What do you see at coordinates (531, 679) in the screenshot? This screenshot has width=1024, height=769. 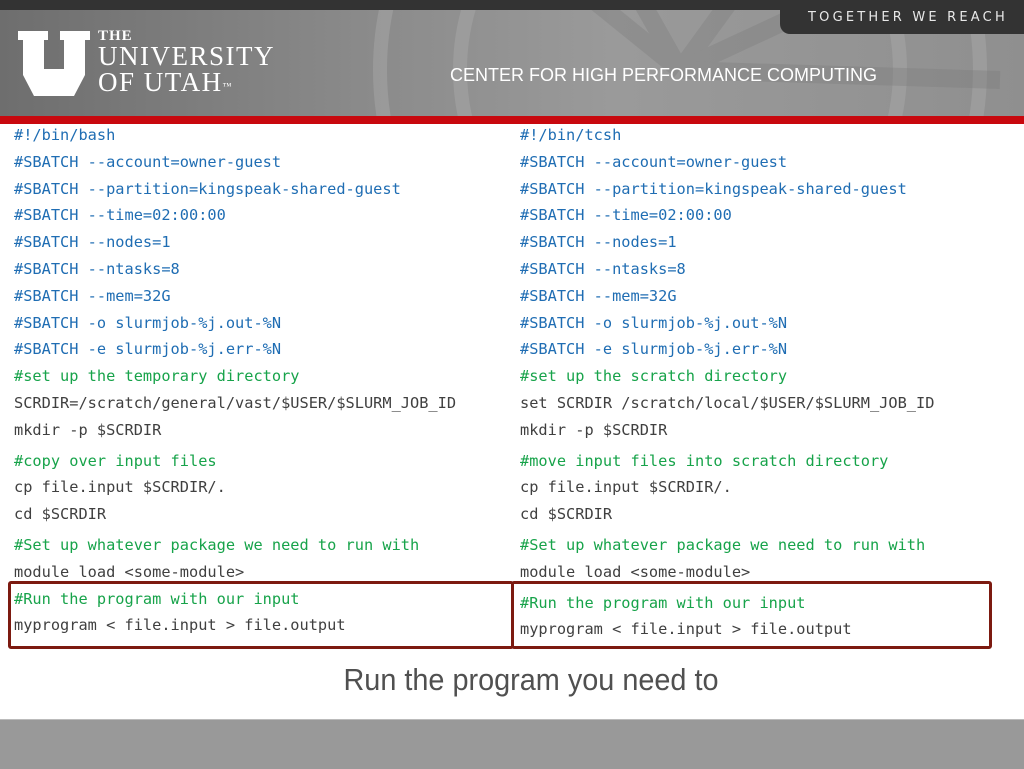 I see `slide-caption: Run the program you need to` at bounding box center [531, 679].